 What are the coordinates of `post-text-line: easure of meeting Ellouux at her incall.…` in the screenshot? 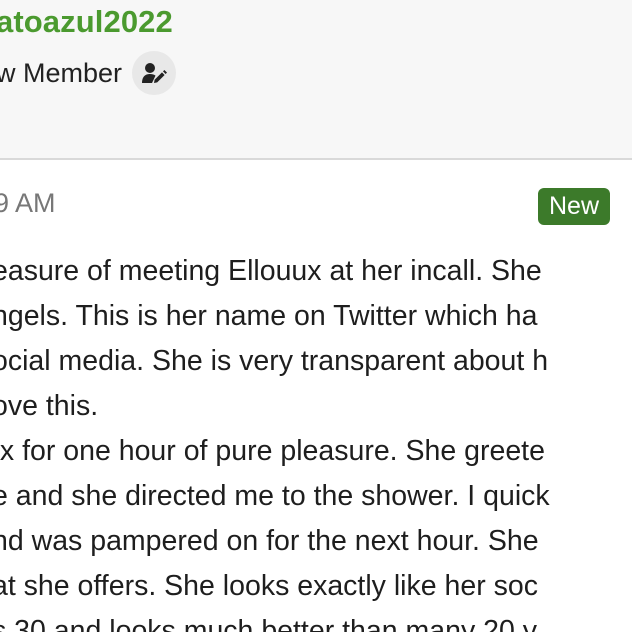 It's located at (271, 271).